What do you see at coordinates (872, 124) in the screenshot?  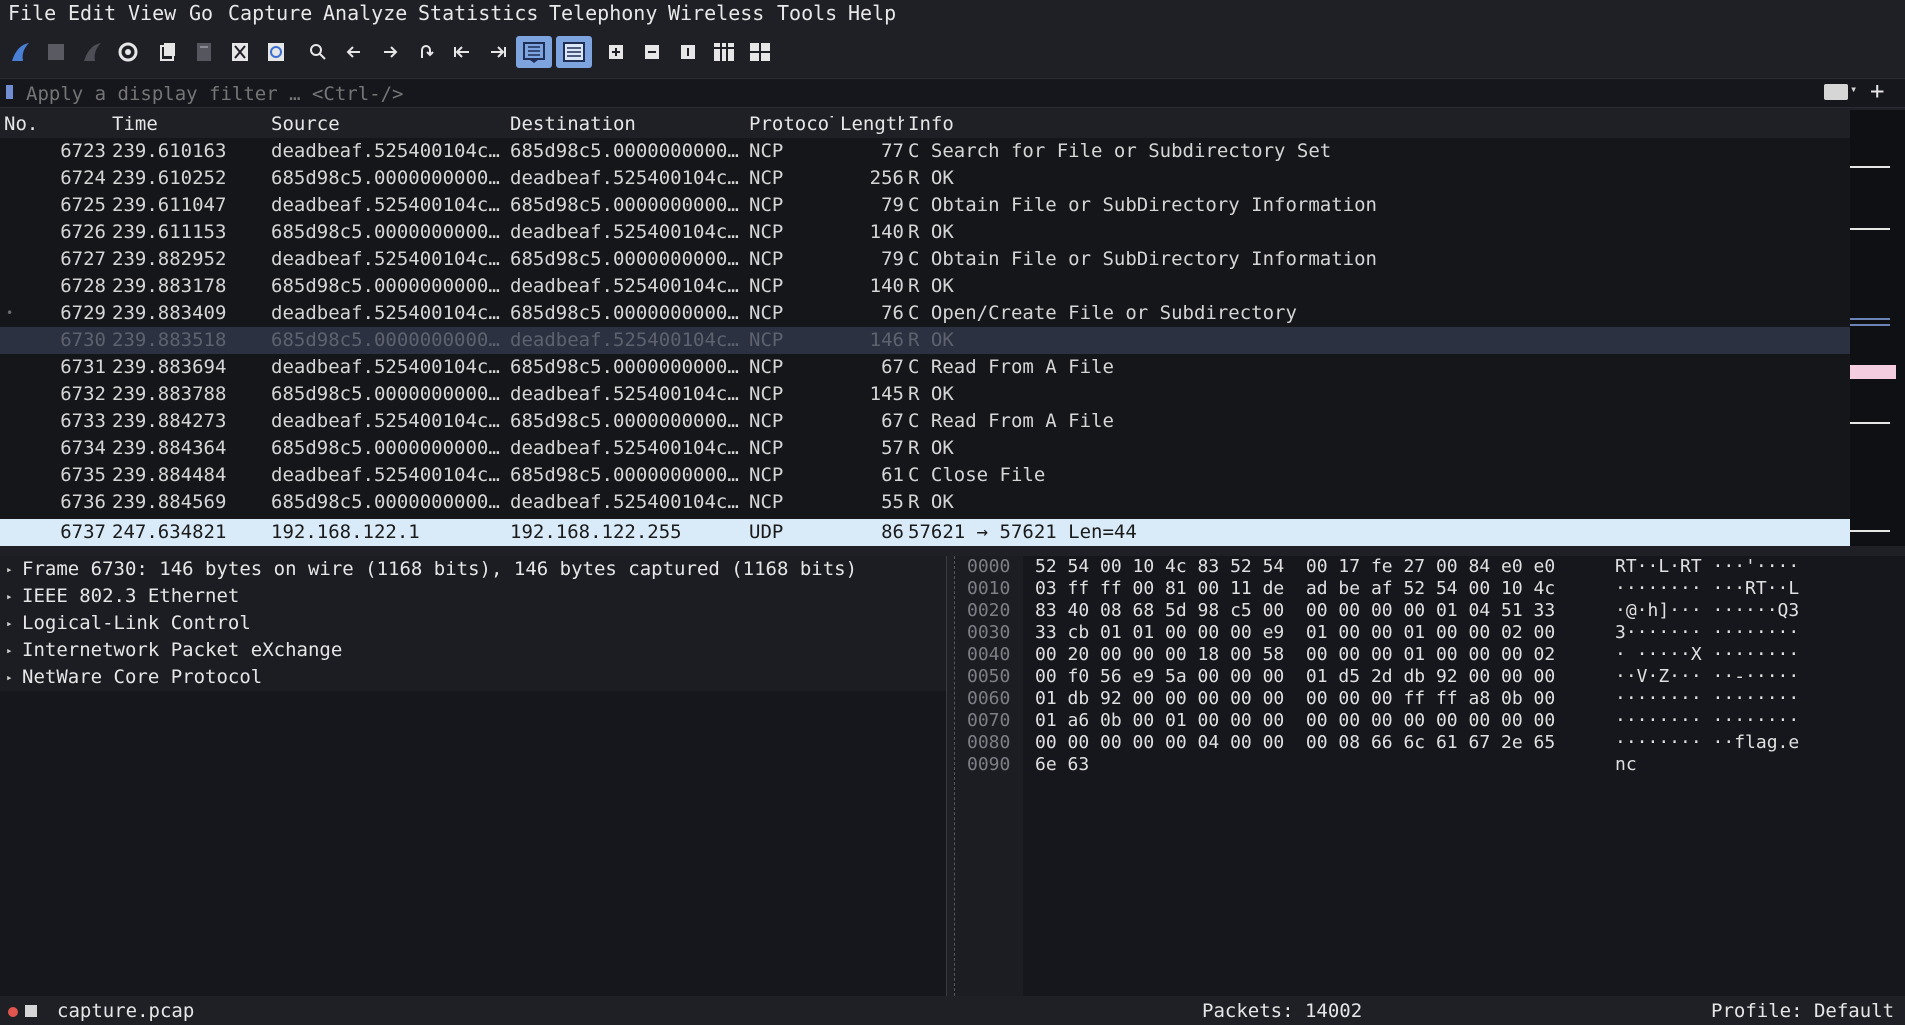 I see `column-header-length: Length` at bounding box center [872, 124].